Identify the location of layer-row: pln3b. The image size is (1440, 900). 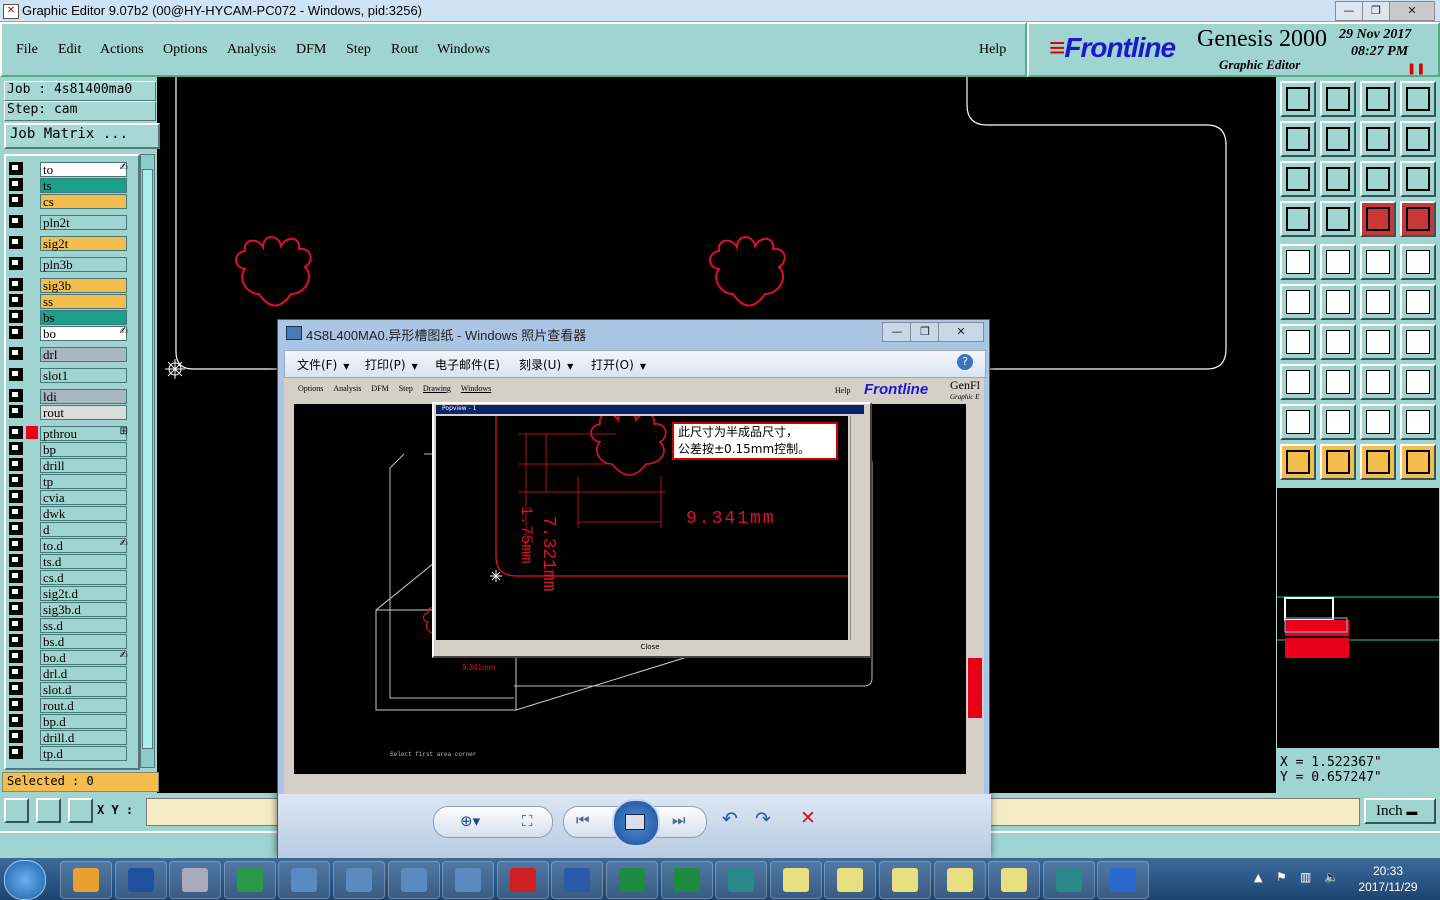
(68, 264).